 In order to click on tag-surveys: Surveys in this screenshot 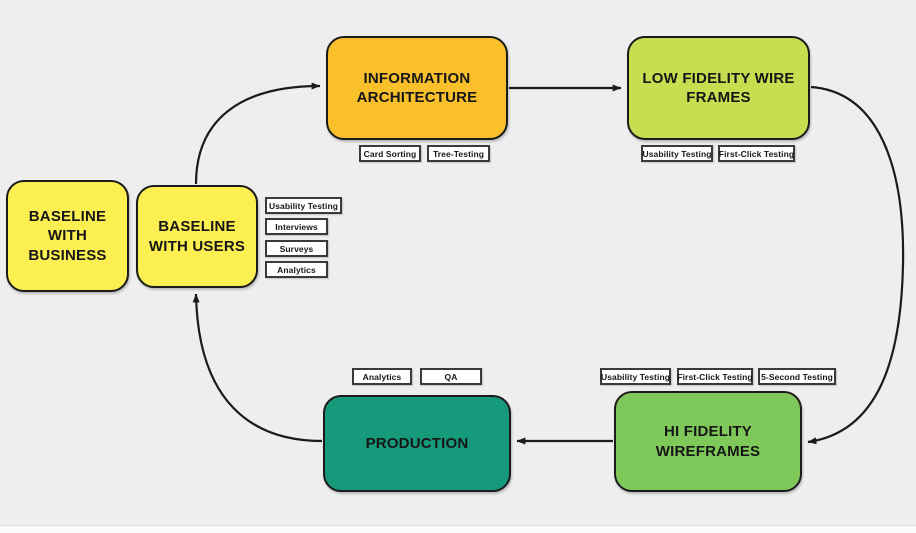, I will do `click(296, 248)`.